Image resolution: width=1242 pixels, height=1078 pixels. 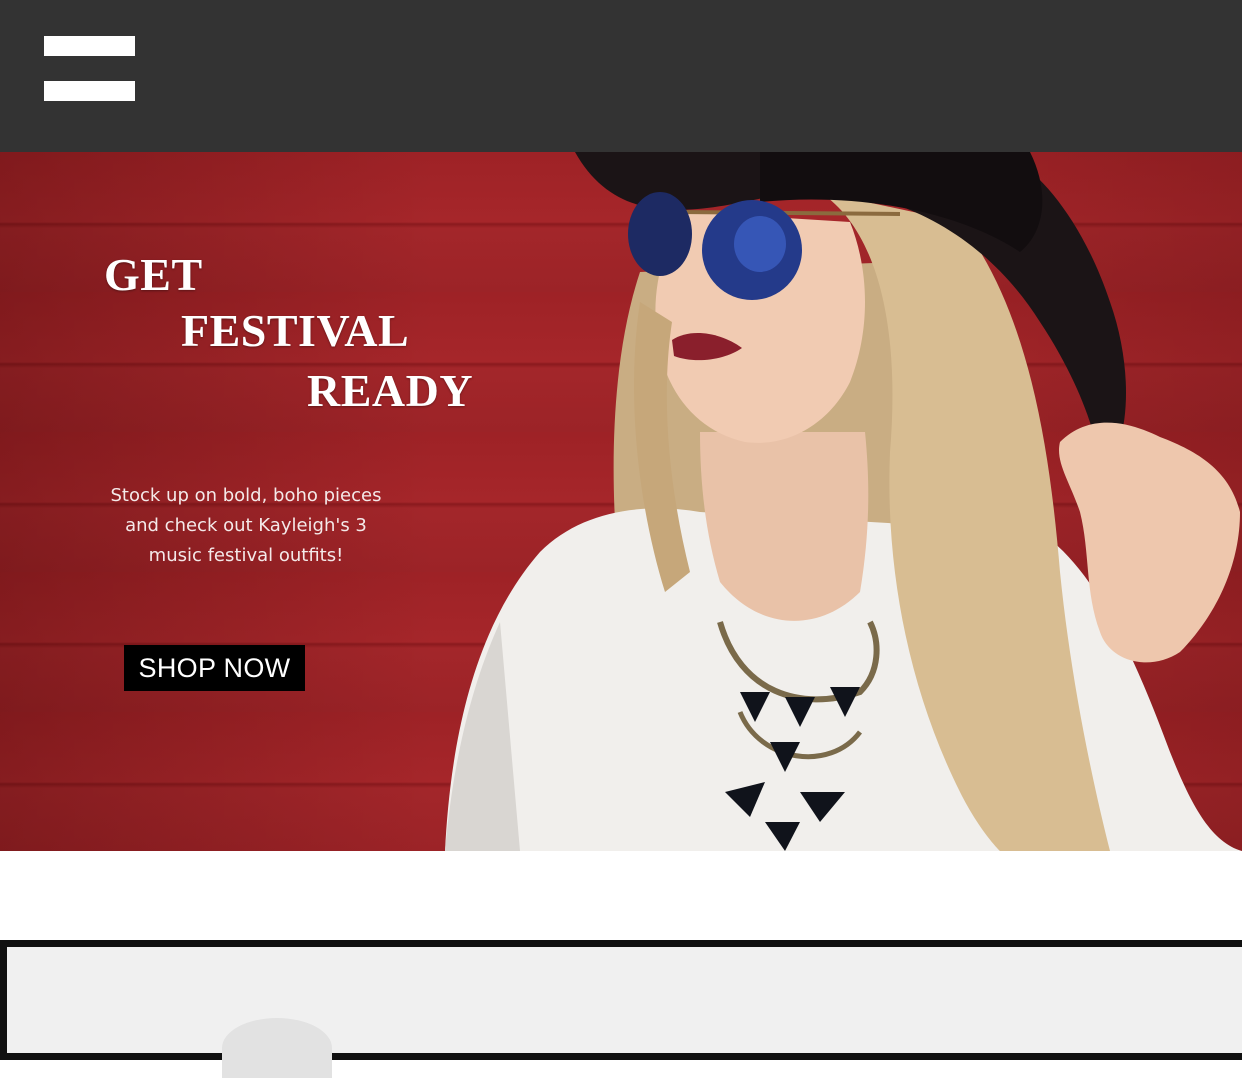 I want to click on sunglasses-lens-left, so click(x=660, y=234).